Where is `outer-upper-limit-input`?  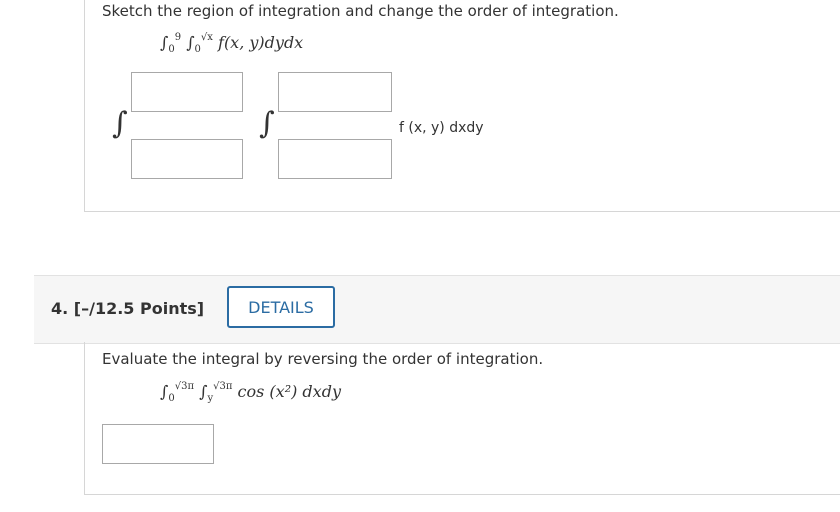
outer-upper-limit-input is located at coordinates (187, 92).